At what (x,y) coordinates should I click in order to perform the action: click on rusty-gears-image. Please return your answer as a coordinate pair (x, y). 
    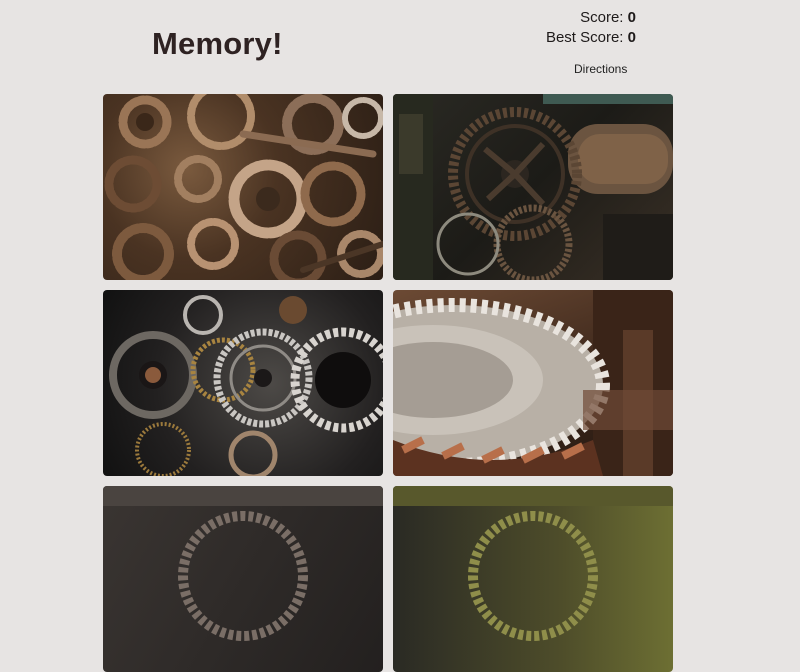
    Looking at the image, I should click on (243, 187).